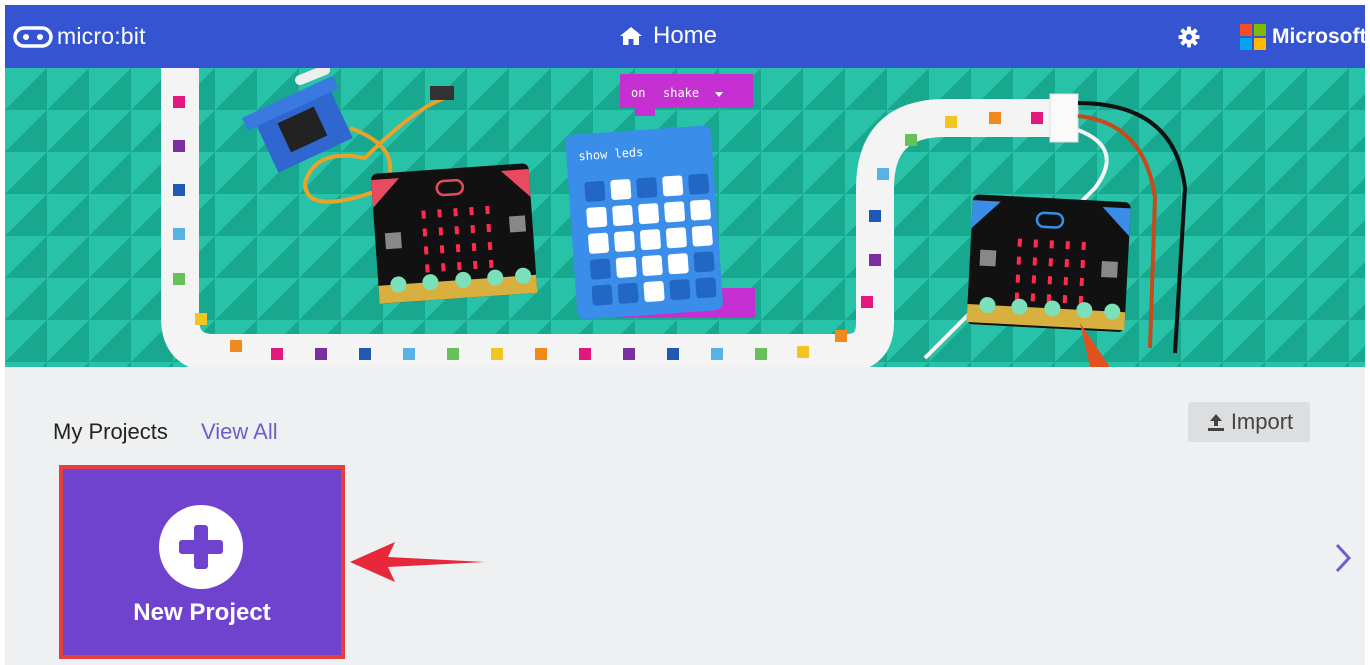 The image size is (1370, 665). What do you see at coordinates (110, 431) in the screenshot?
I see `my-projects-heading: My Projects` at bounding box center [110, 431].